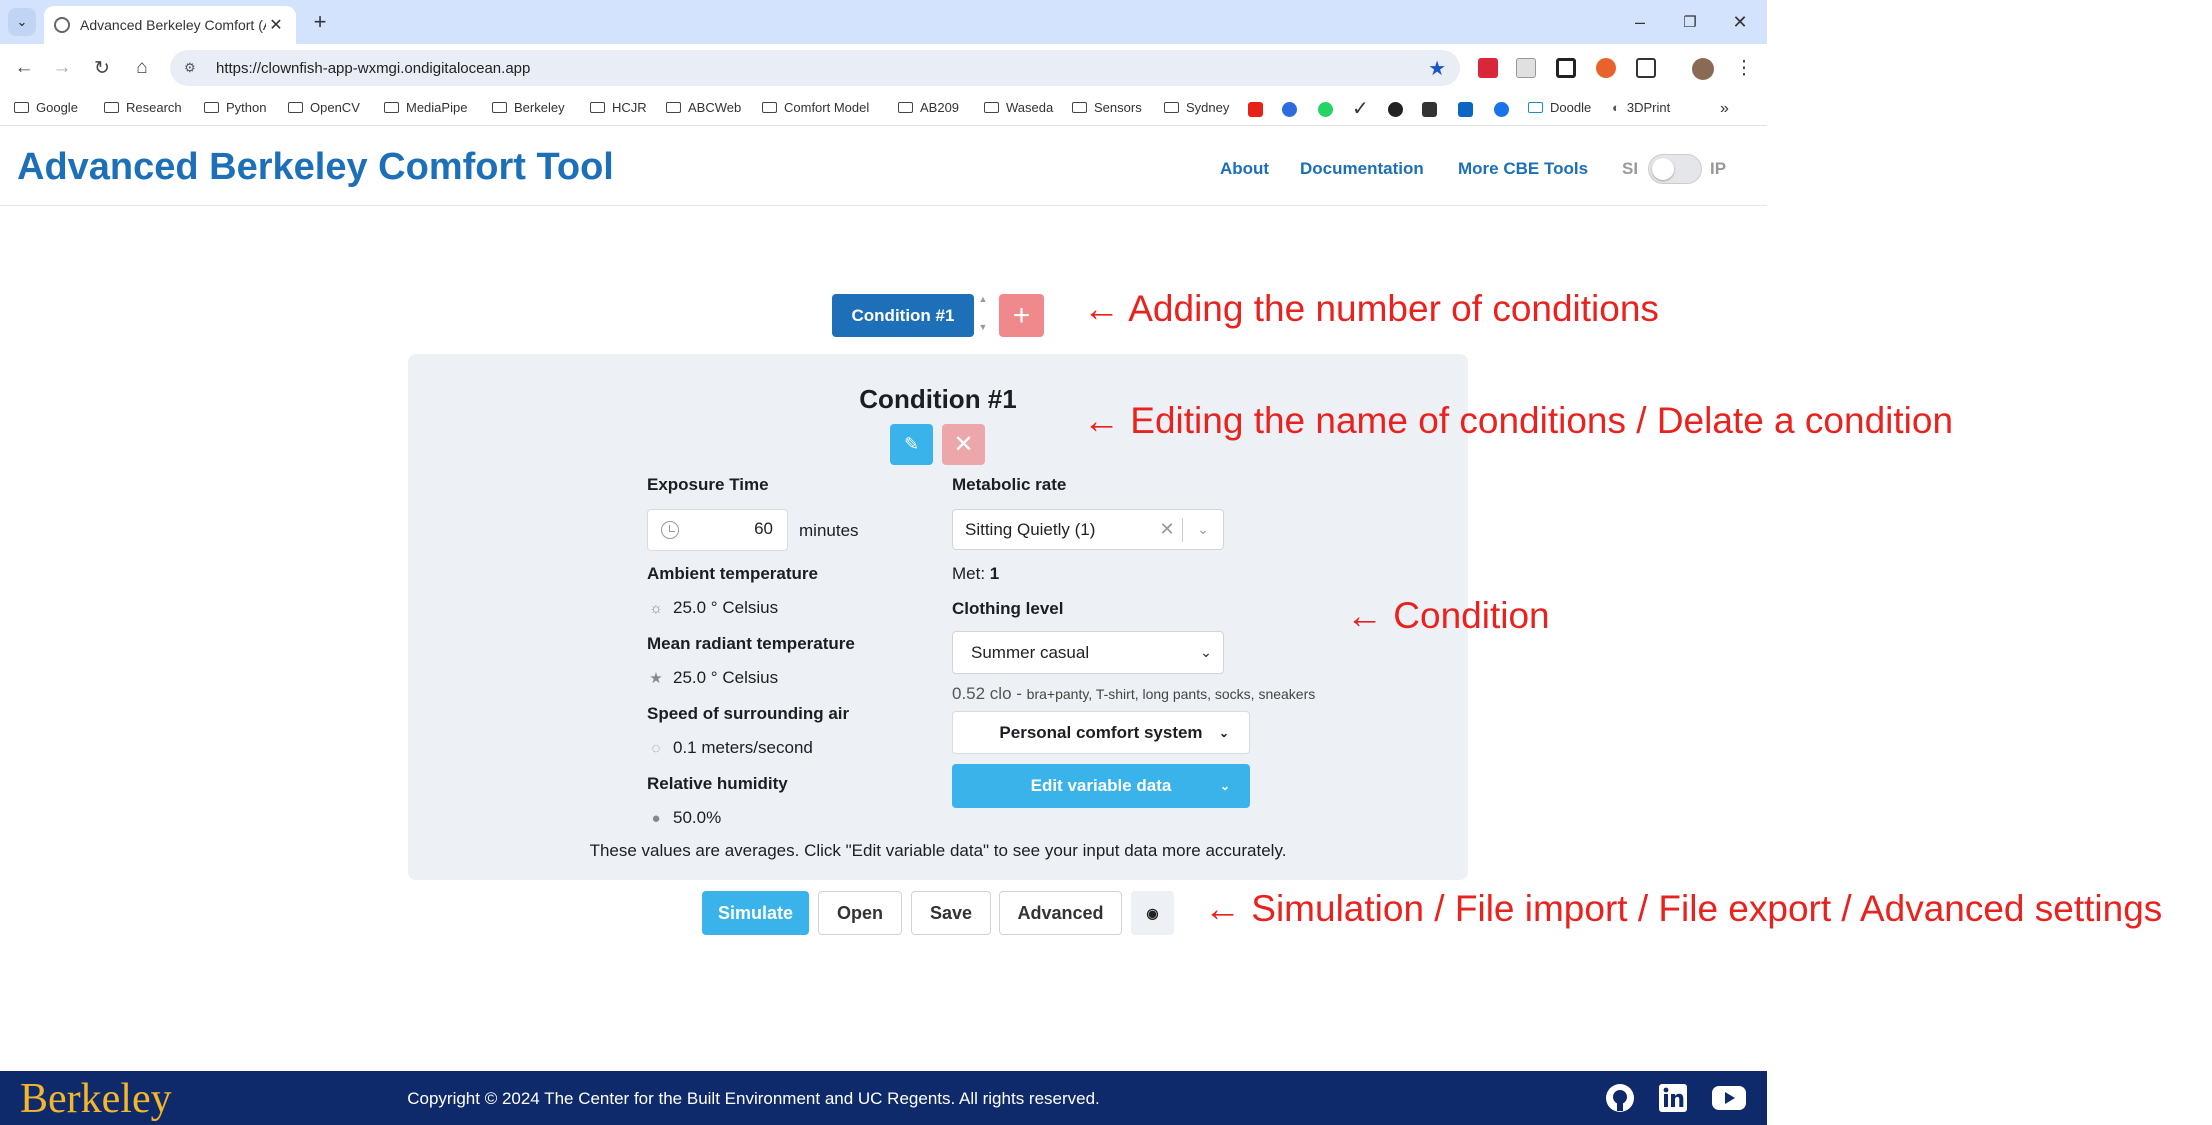 Image resolution: width=2212 pixels, height=1125 pixels. I want to click on chrome-bookmark-icon, so click(1501, 109).